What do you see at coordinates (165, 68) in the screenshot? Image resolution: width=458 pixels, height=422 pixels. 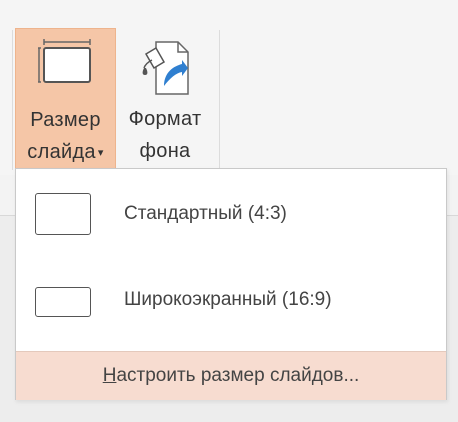 I see `format-background-icon` at bounding box center [165, 68].